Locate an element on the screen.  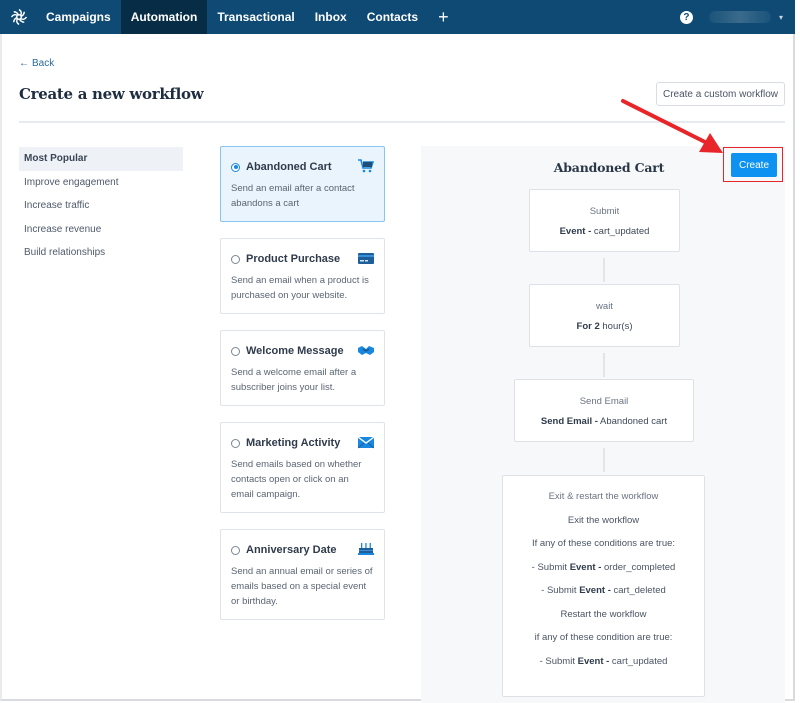
step-detail: Event - cart_updated is located at coordinates (604, 231).